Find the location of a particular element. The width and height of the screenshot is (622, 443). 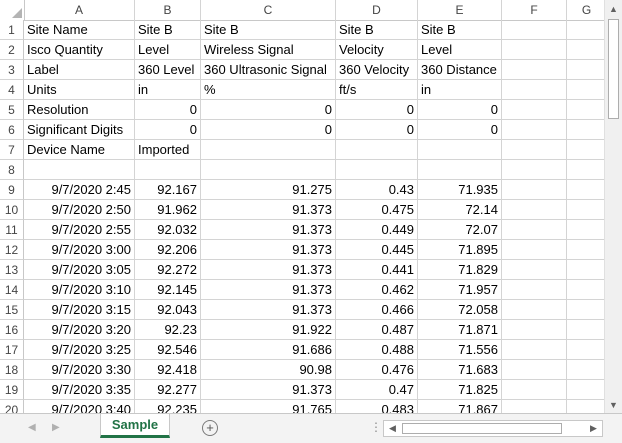

cell-d: 0.476 is located at coordinates (377, 370).